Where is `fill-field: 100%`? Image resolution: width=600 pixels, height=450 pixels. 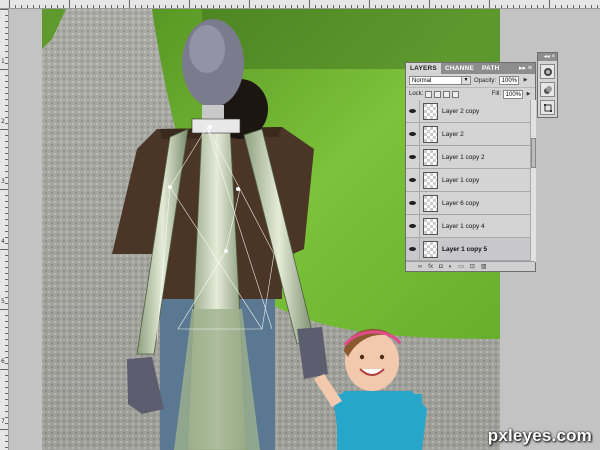
fill-field: 100% is located at coordinates (513, 94).